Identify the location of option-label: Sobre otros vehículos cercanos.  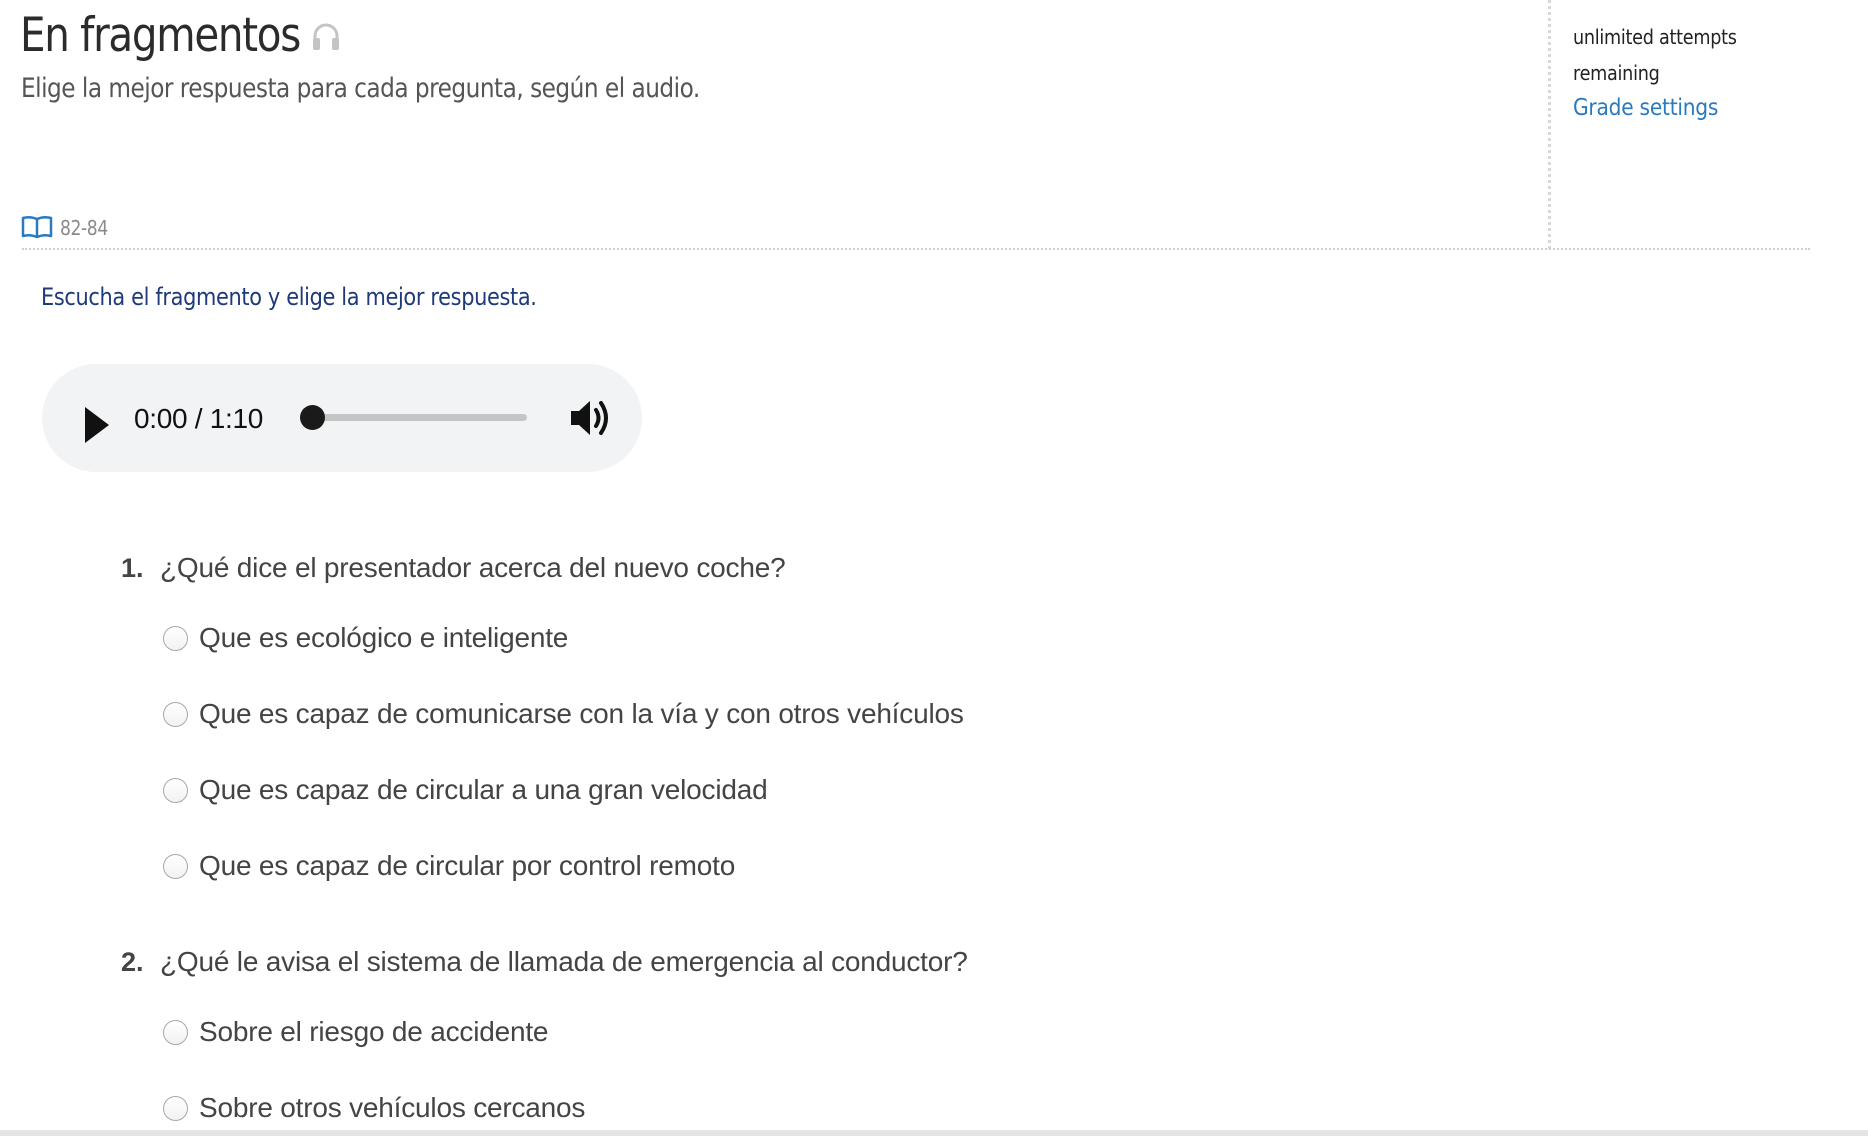
(392, 1107).